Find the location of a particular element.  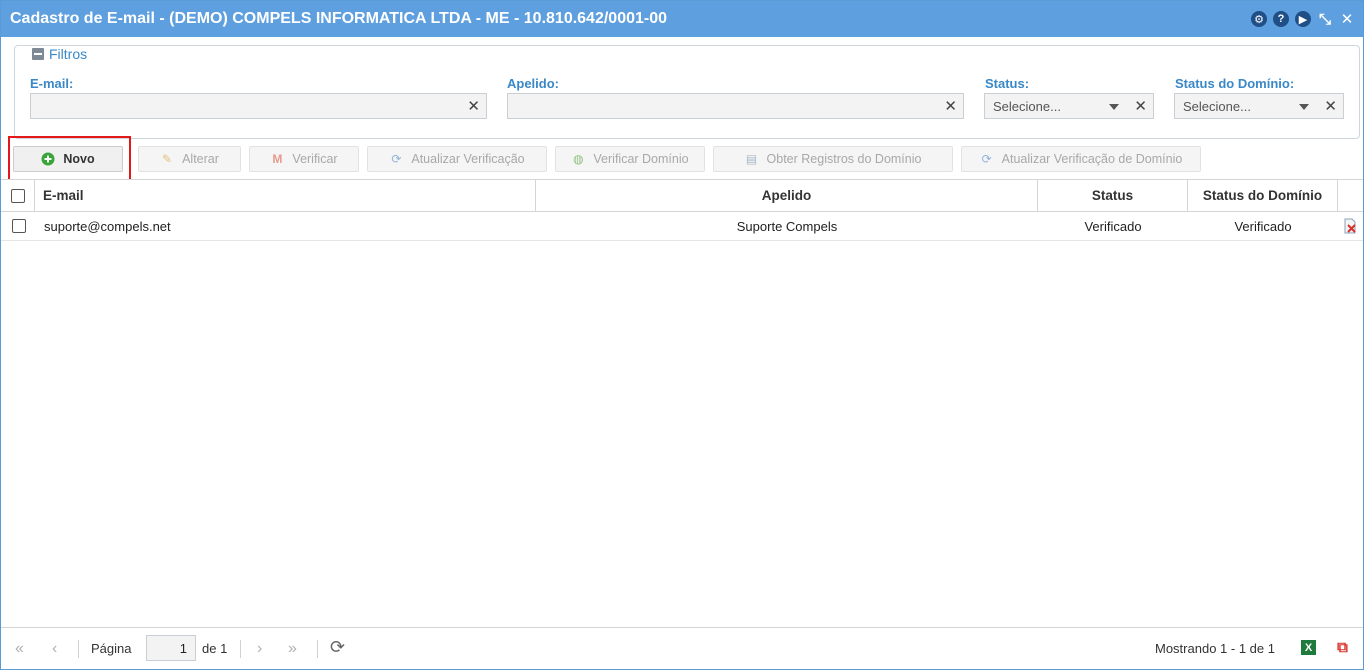

alterar-button-label: Alterar is located at coordinates (200, 159).